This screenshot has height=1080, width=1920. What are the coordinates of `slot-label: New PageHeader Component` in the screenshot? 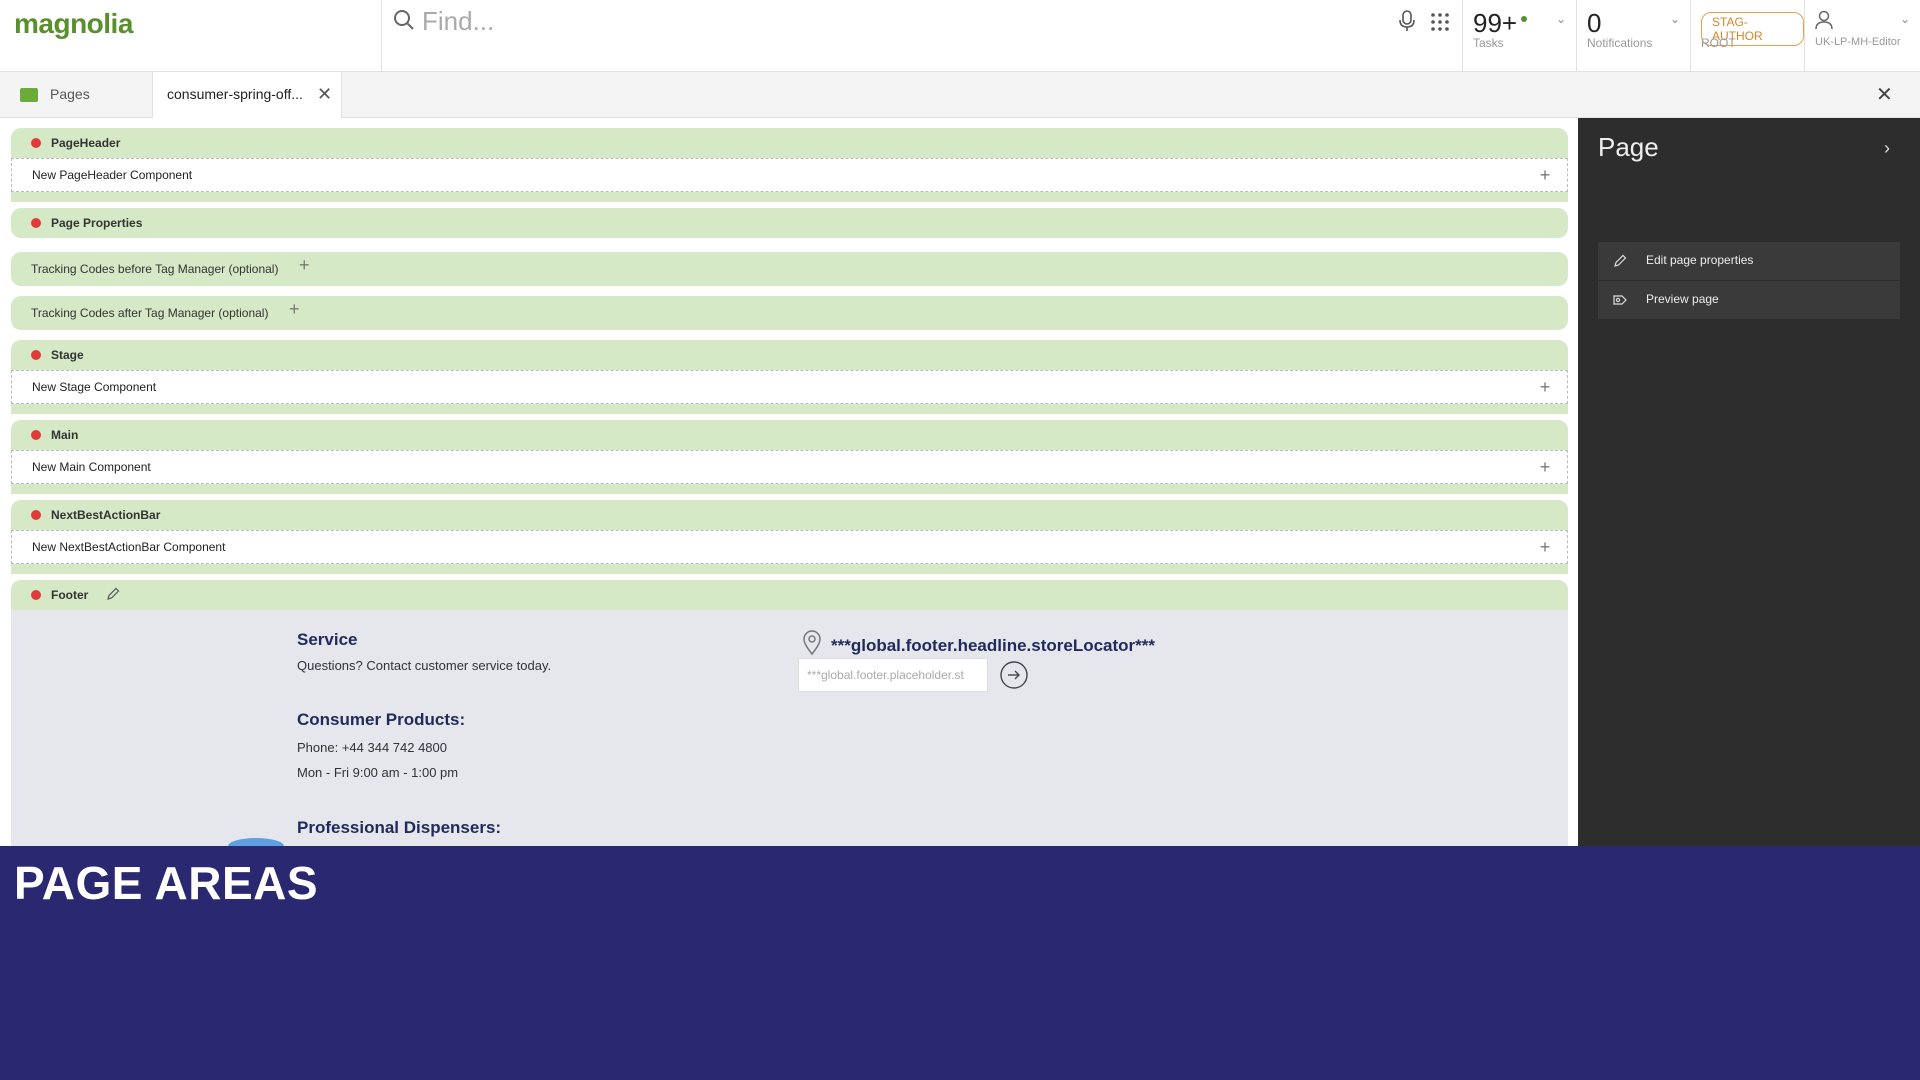 It's located at (112, 175).